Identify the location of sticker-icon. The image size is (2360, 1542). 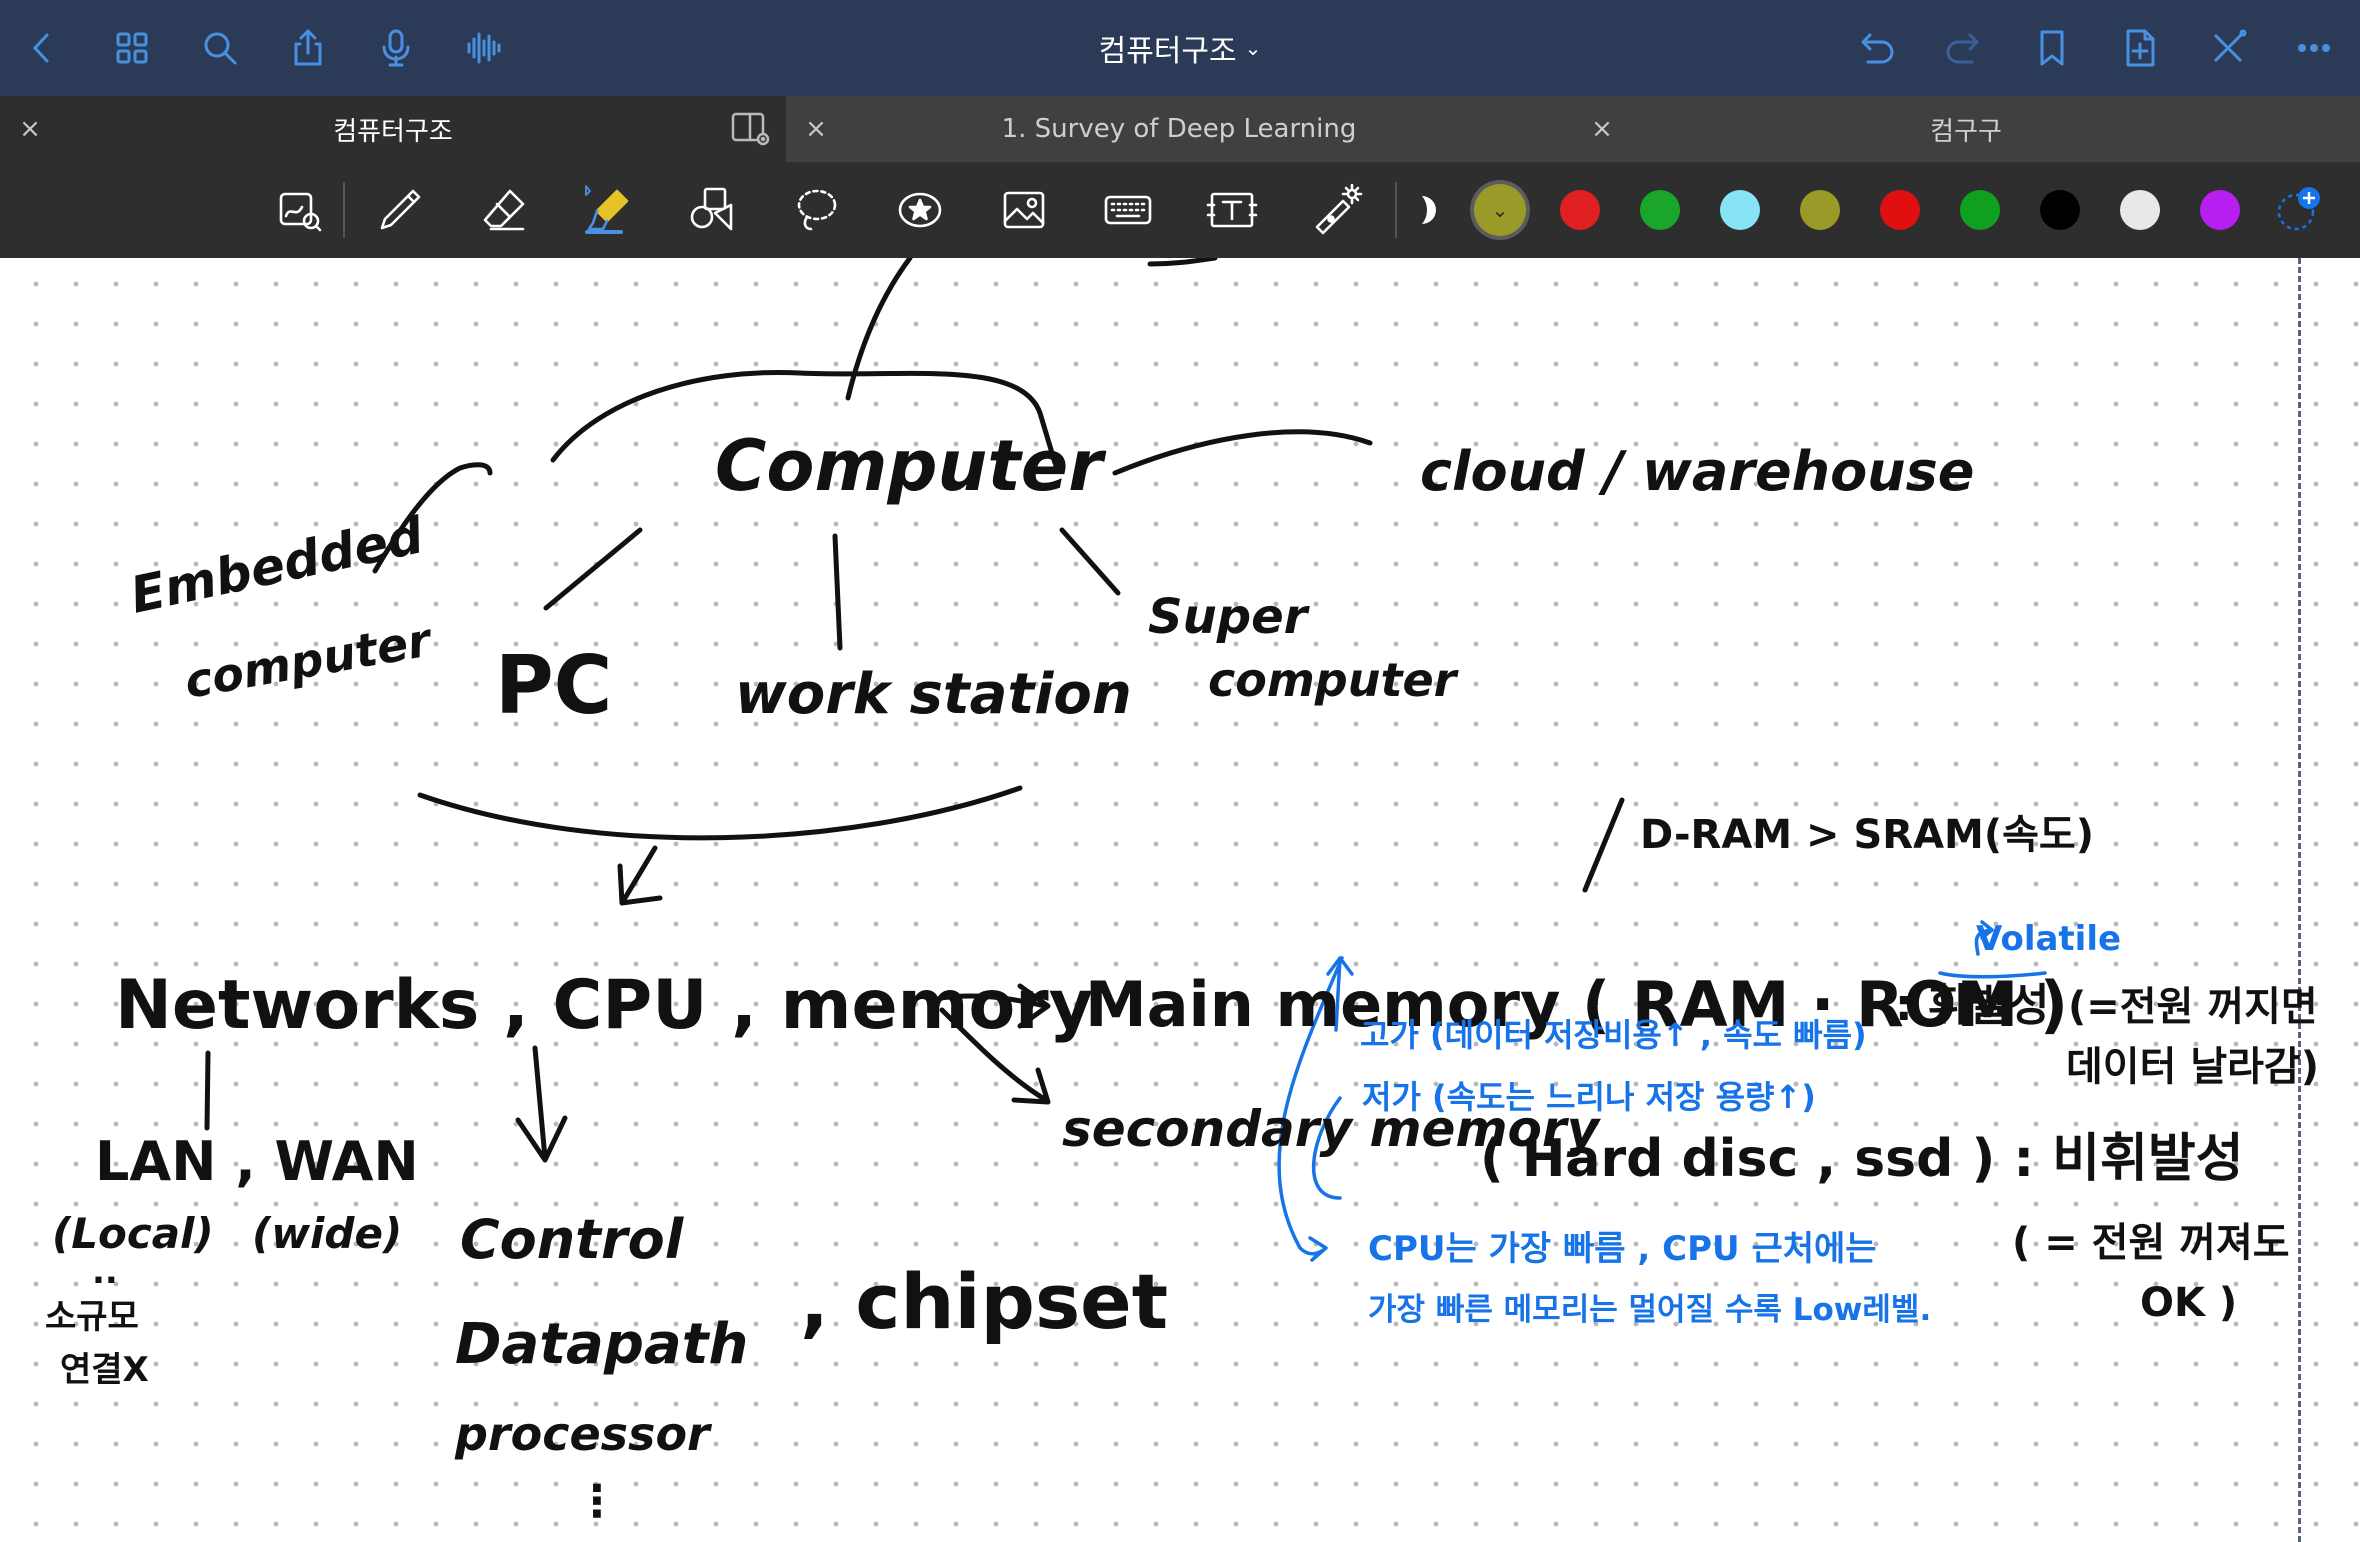
(920, 210).